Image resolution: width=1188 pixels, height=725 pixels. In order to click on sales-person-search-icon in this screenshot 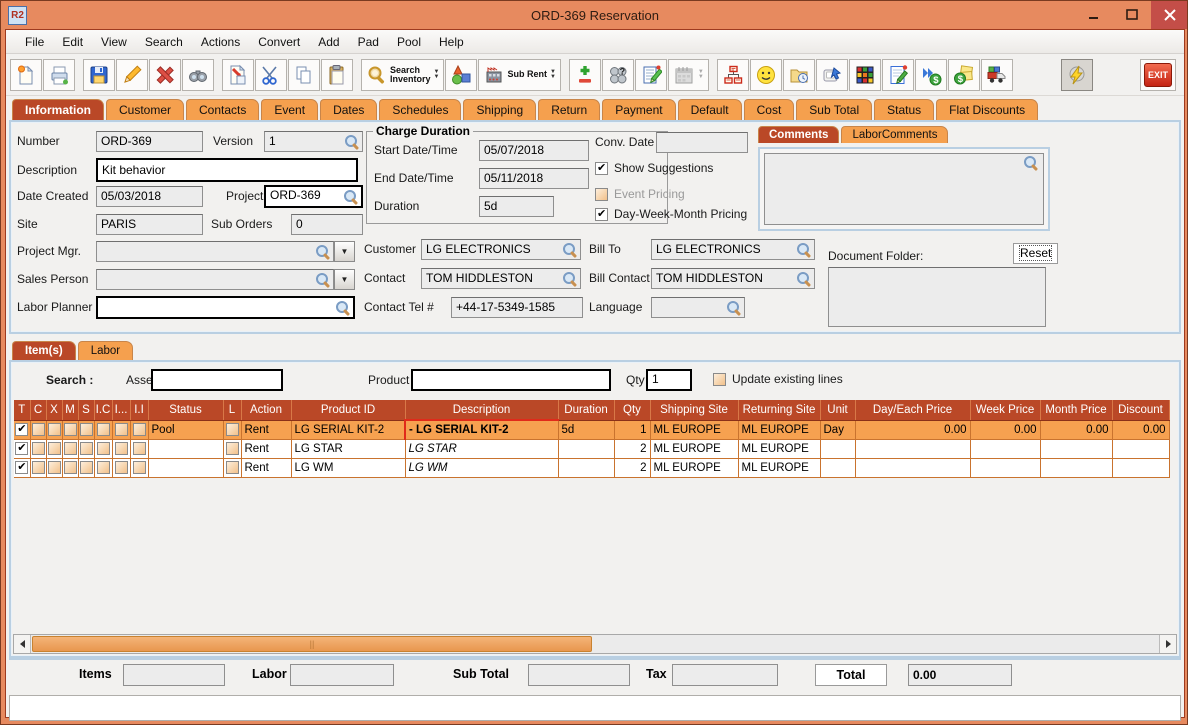, I will do `click(323, 279)`.